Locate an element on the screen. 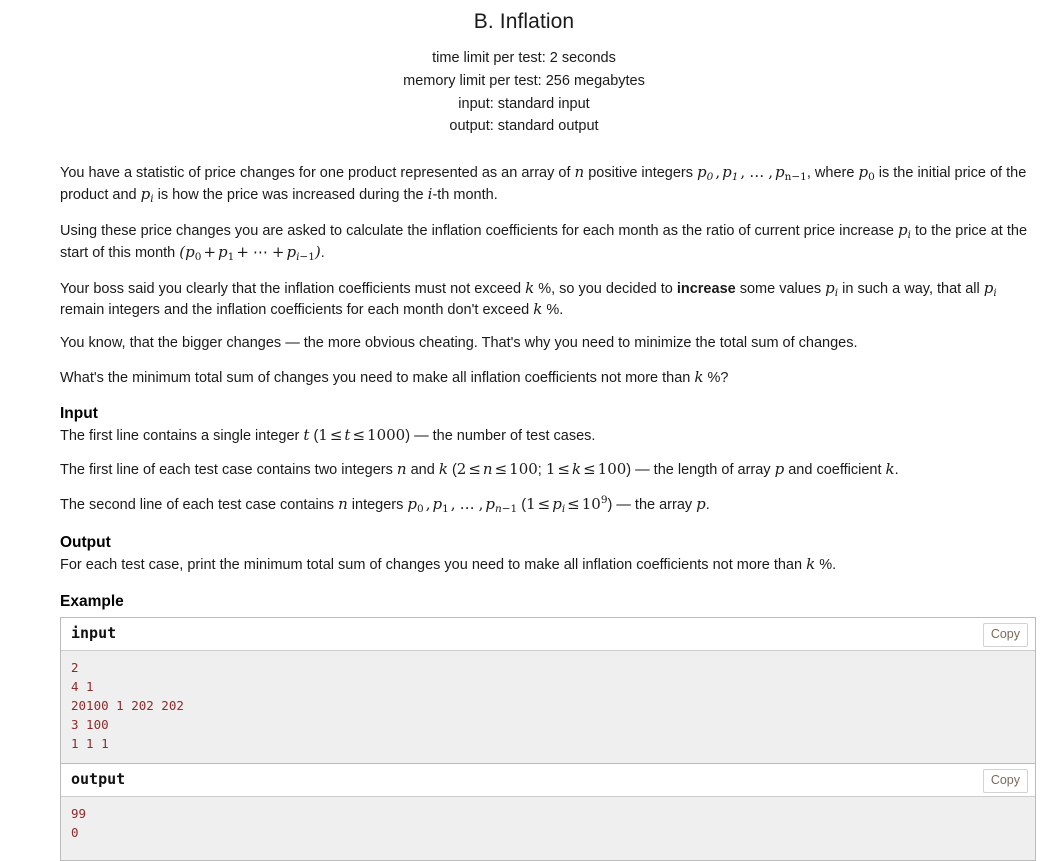 This screenshot has width=1048, height=861. input-l2-e: and coefficient is located at coordinates (835, 470).